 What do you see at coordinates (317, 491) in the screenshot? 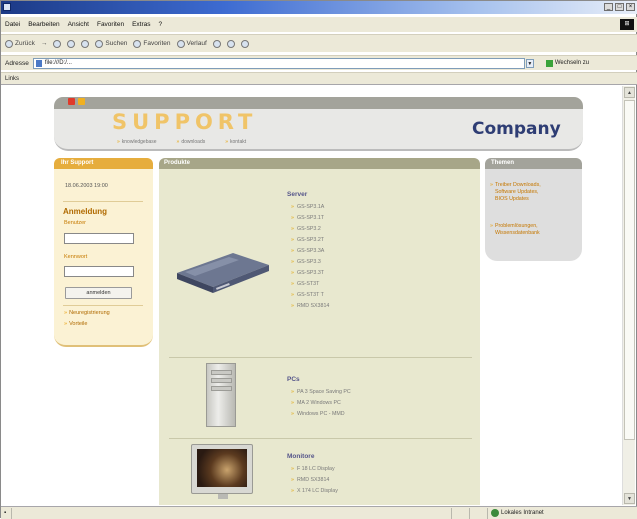
I see `product-label: X 174 LC Display` at bounding box center [317, 491].